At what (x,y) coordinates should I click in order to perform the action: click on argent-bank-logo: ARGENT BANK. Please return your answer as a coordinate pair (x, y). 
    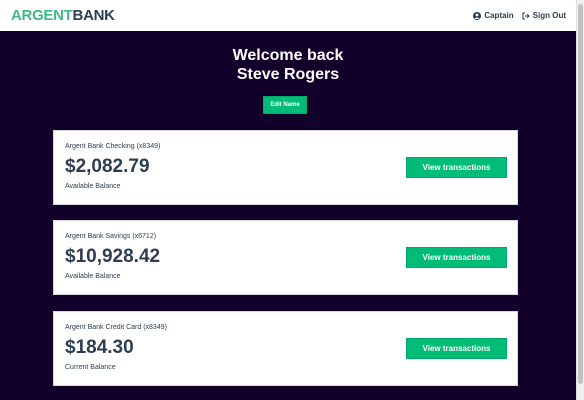
    Looking at the image, I should click on (63, 15).